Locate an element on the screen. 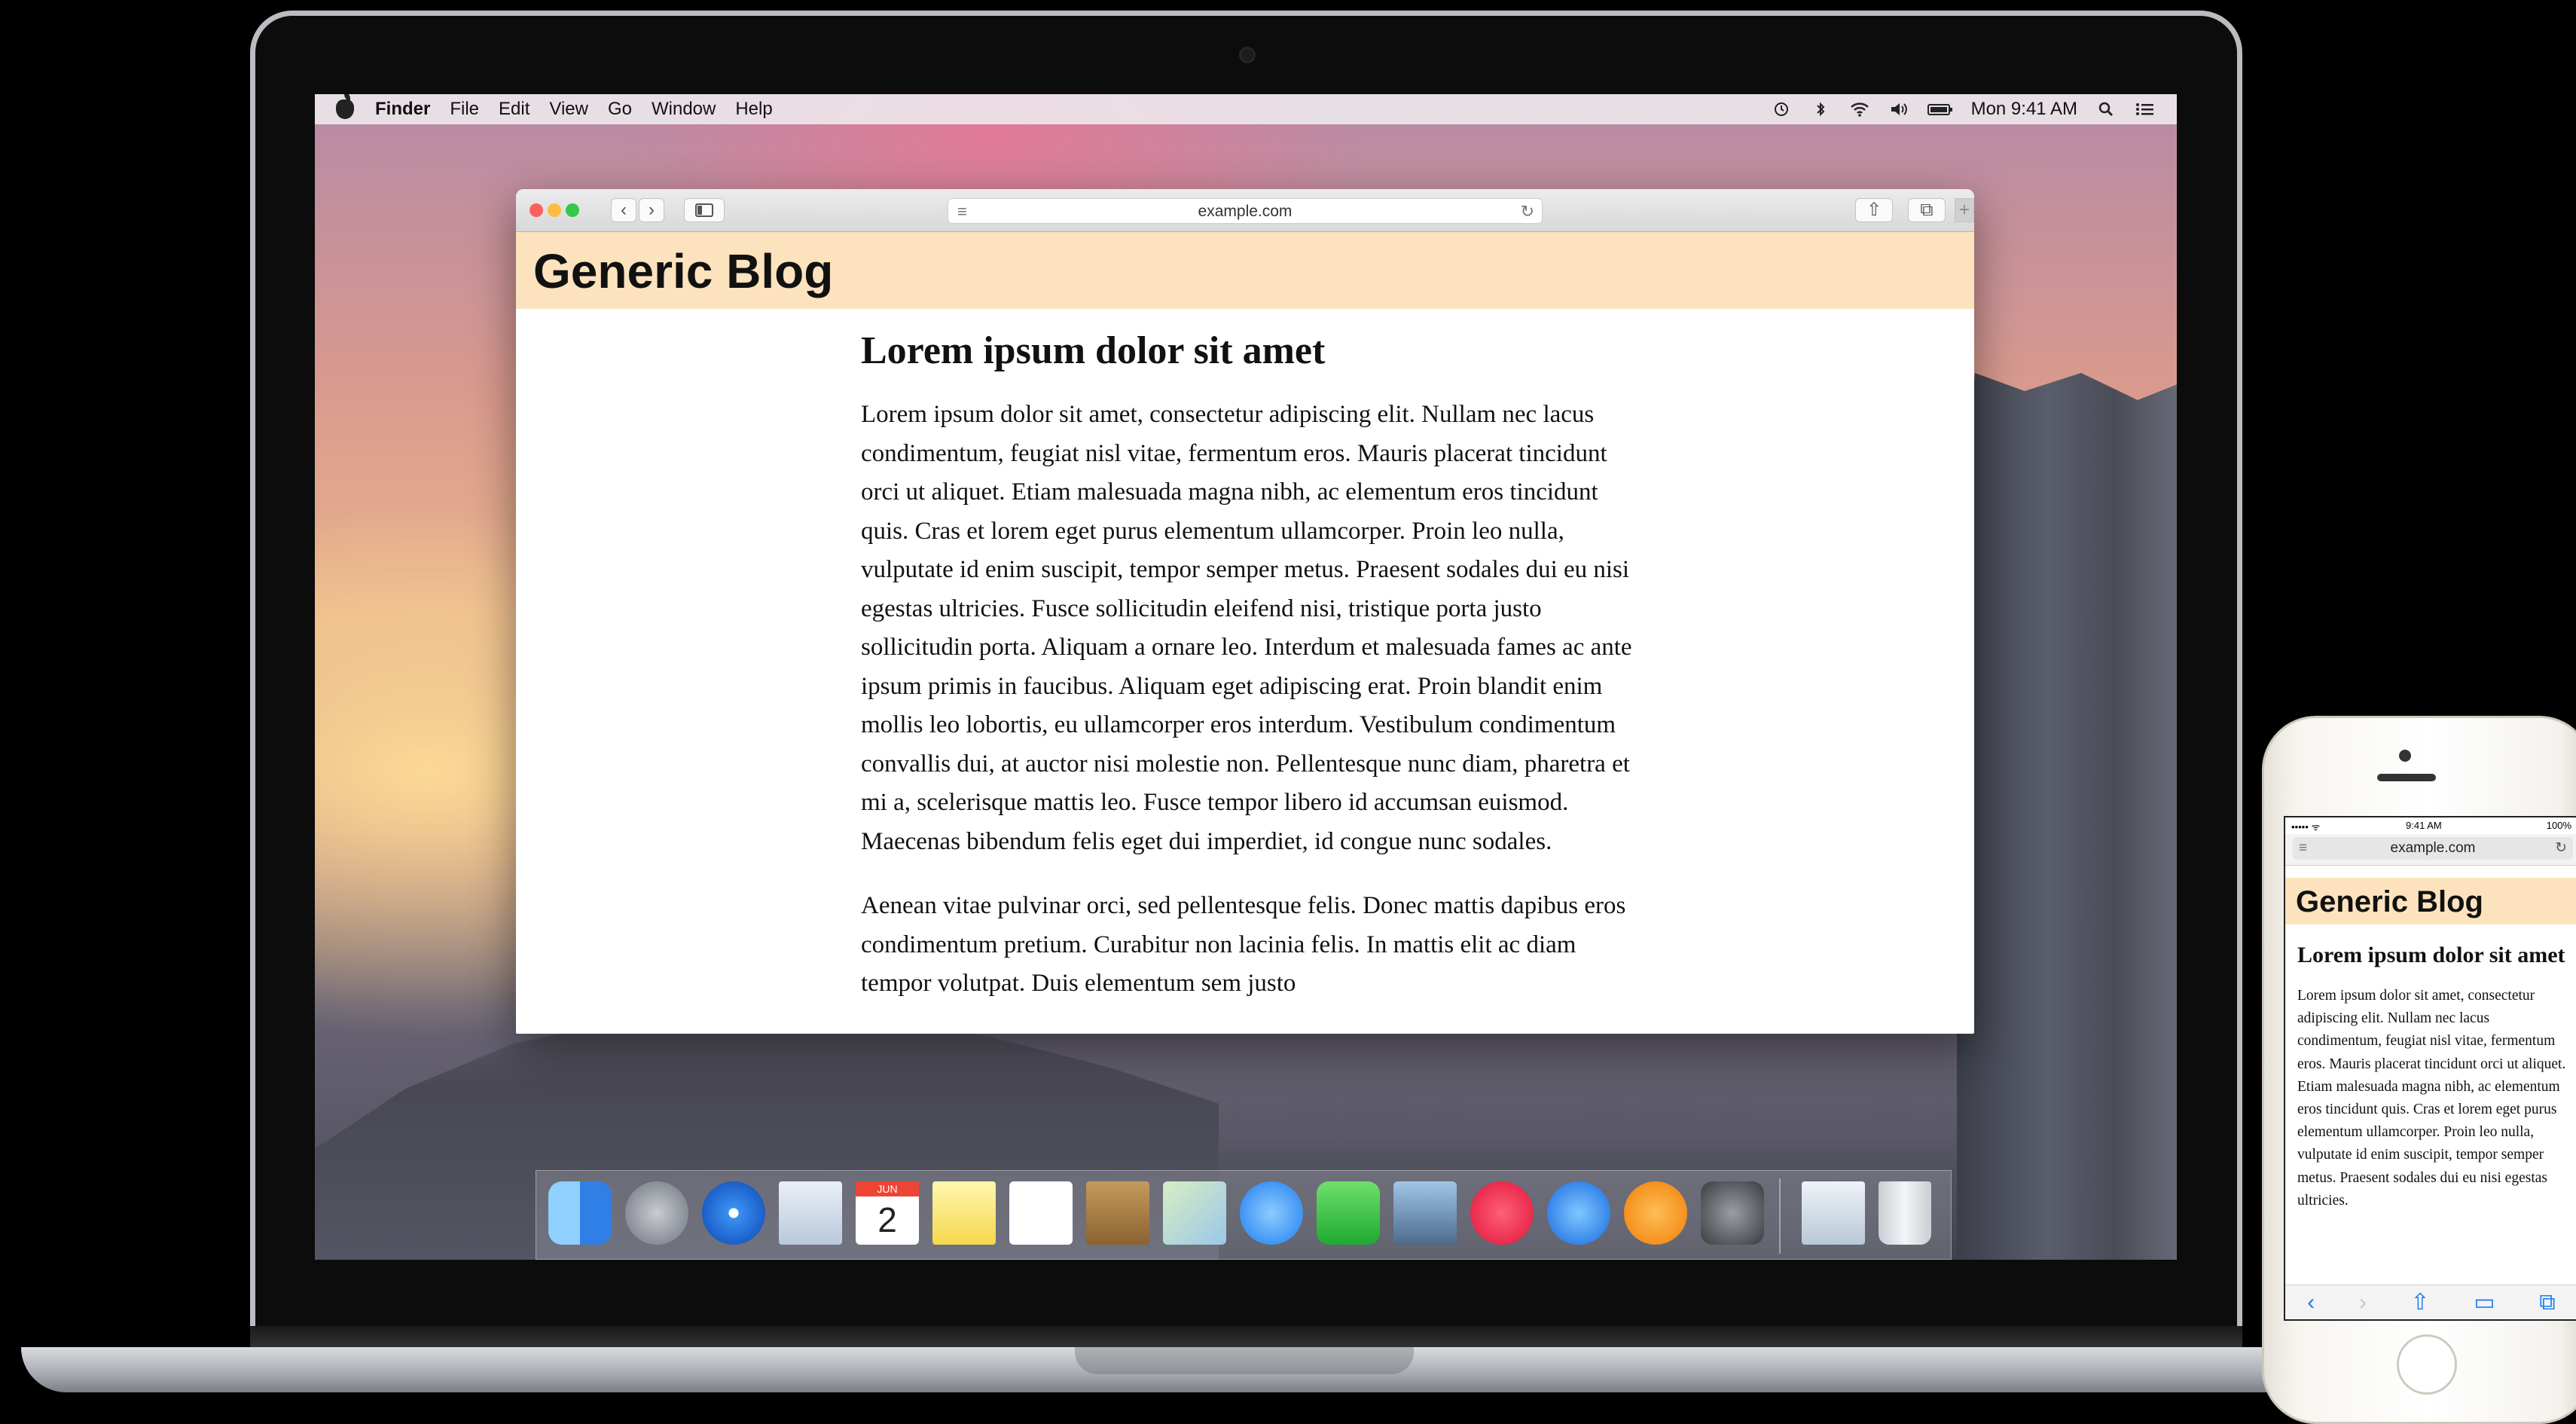 The width and height of the screenshot is (2576, 1424). ios-clock: 9:41 AM is located at coordinates (2424, 825).